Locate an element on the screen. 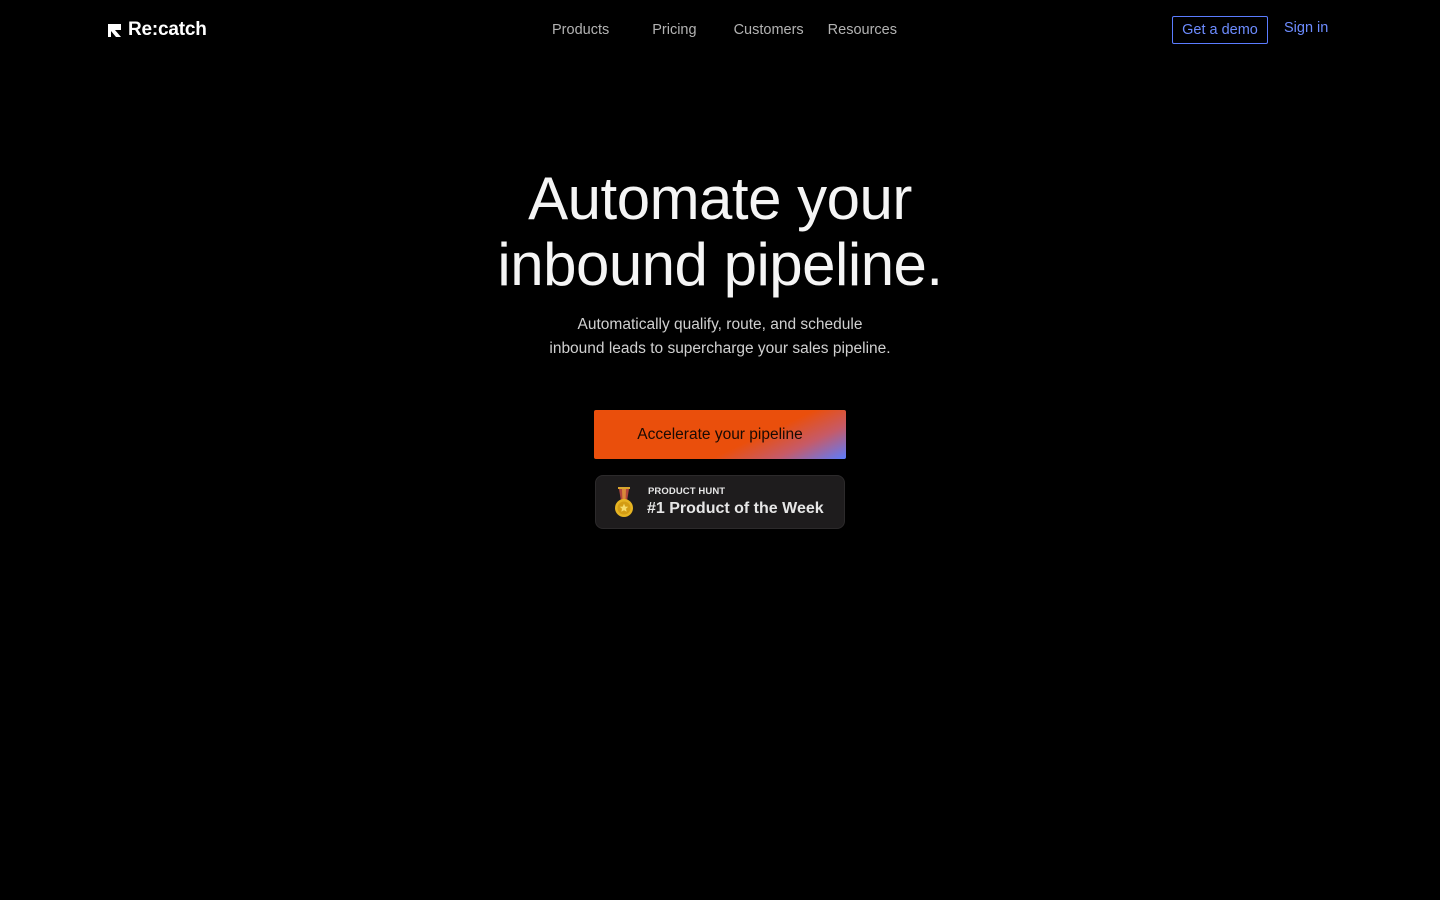  brand-logo-link: Re:catch is located at coordinates (157, 30).